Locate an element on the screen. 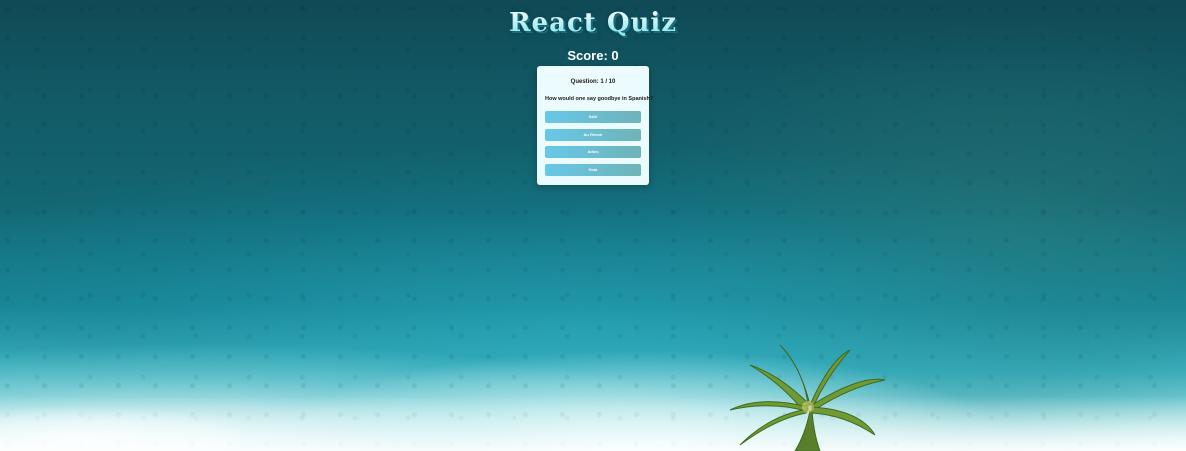  shore-foam is located at coordinates (120, 424).